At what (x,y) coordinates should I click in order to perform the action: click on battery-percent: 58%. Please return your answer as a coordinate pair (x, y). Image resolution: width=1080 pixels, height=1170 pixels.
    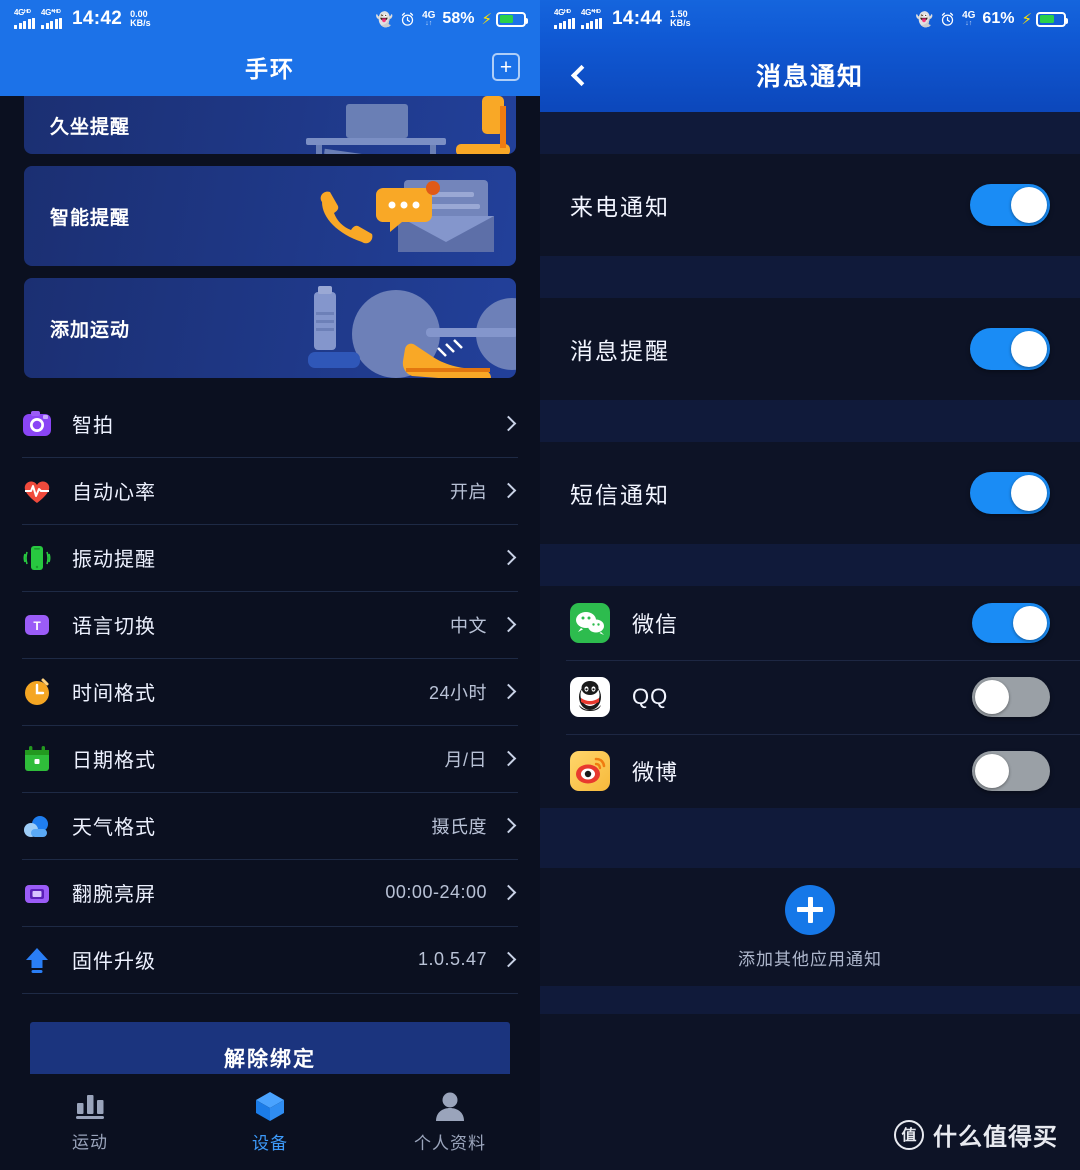
    Looking at the image, I should click on (458, 18).